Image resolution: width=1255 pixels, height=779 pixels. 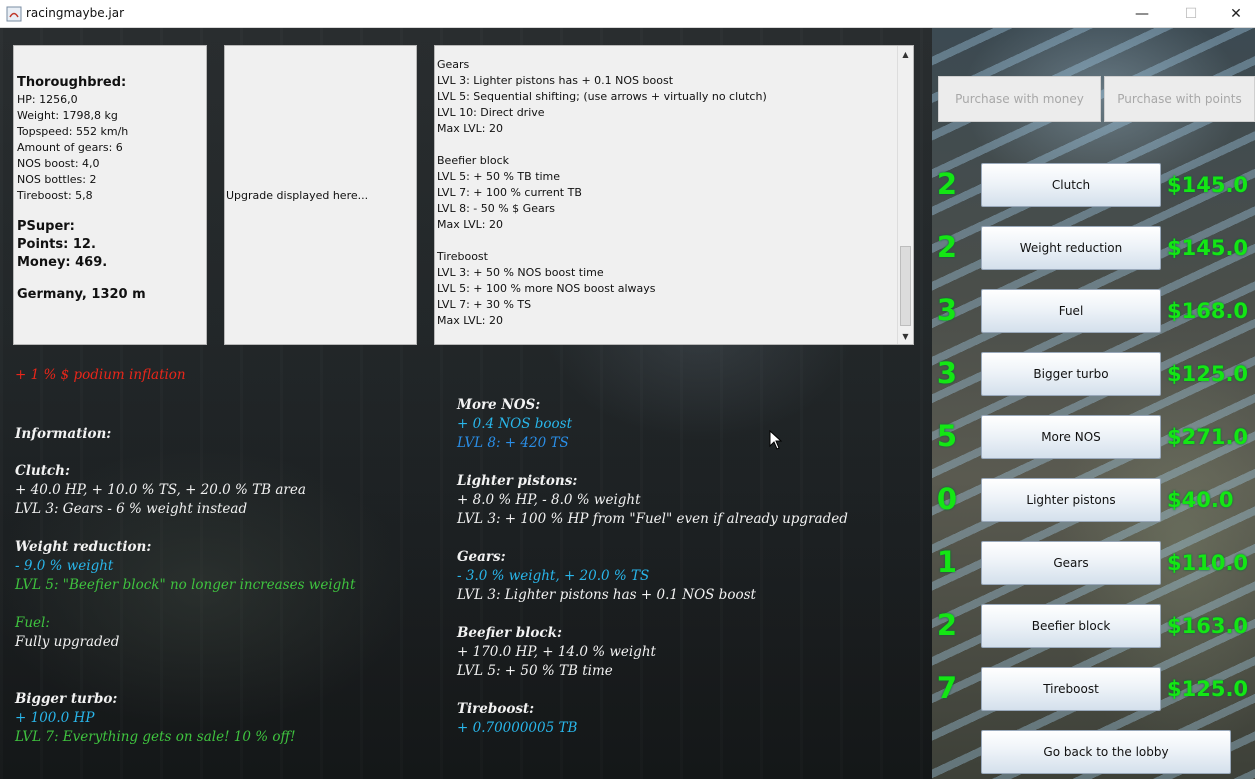 I want to click on back-to-lobby-button: Go back to the lobby, so click(x=1106, y=752).